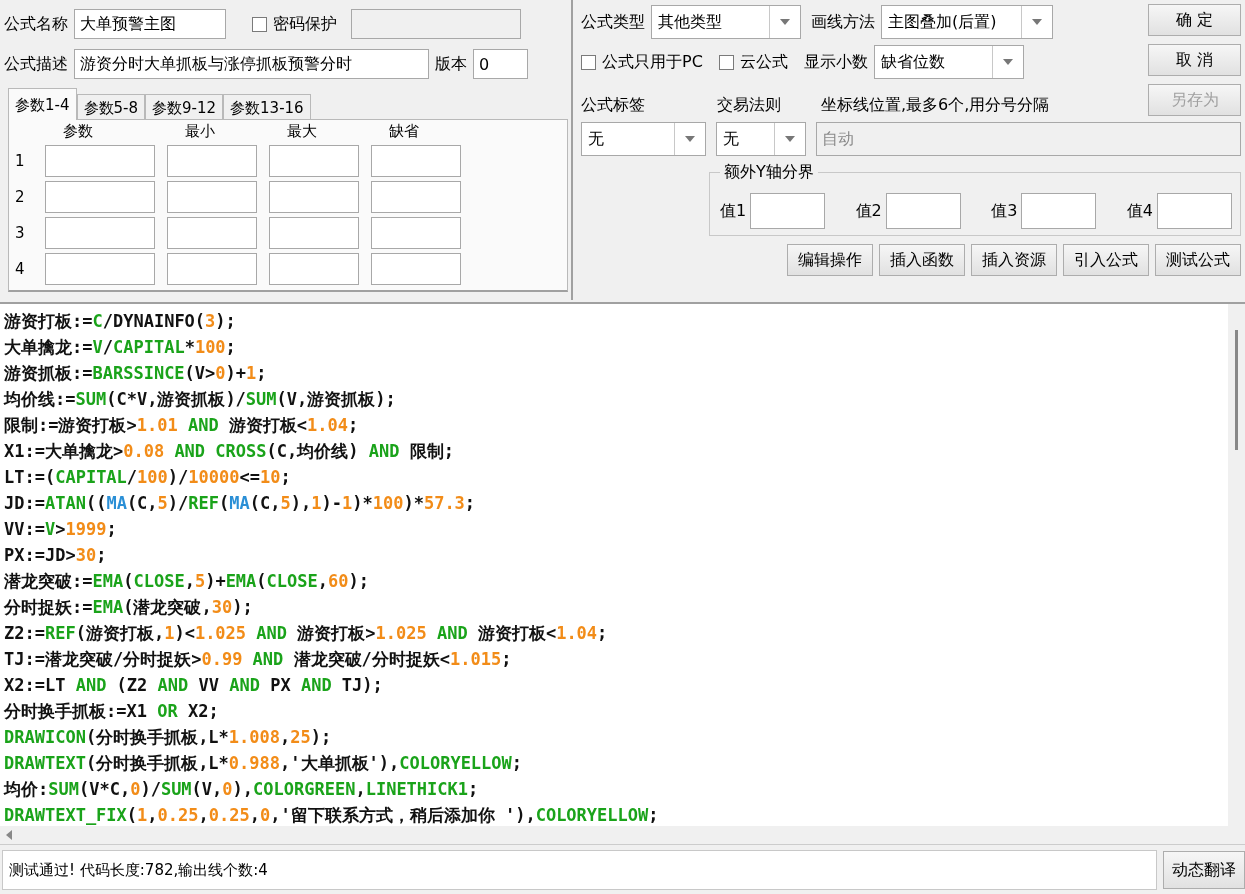 The height and width of the screenshot is (894, 1245). What do you see at coordinates (55, 555) in the screenshot?
I see `code-line: PX:=JD>30;` at bounding box center [55, 555].